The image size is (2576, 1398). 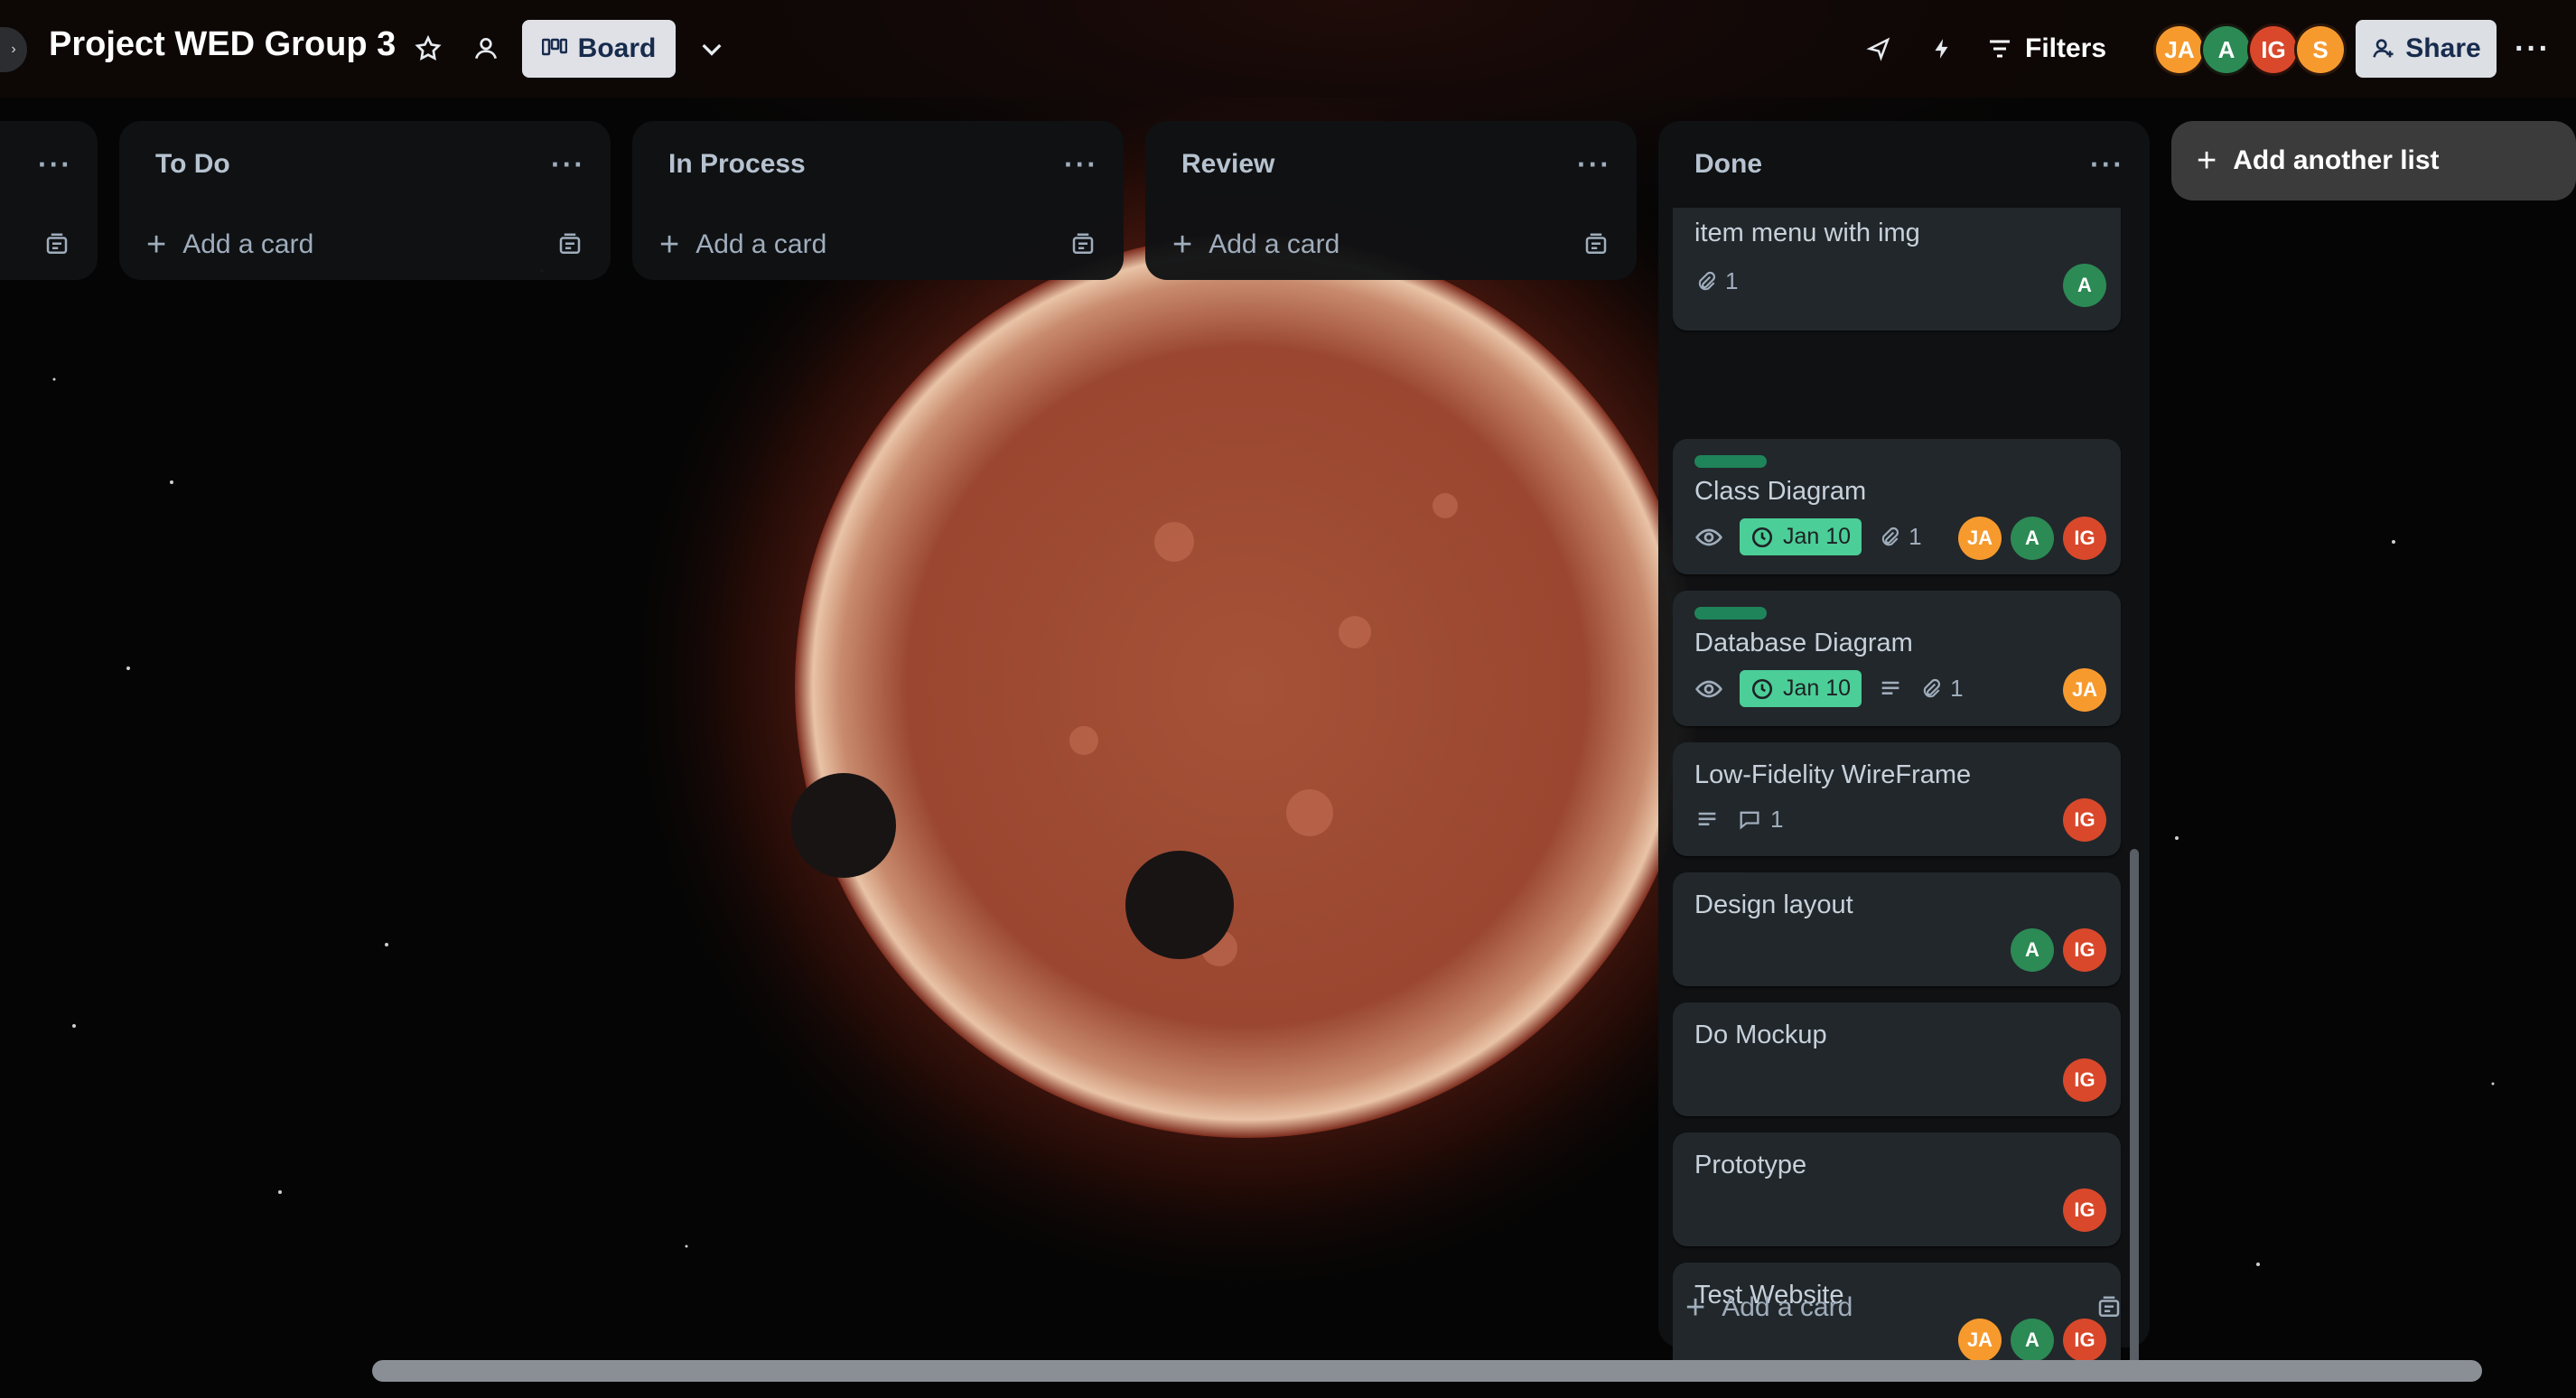 I want to click on card-title: Class Diagram, so click(x=1781, y=491).